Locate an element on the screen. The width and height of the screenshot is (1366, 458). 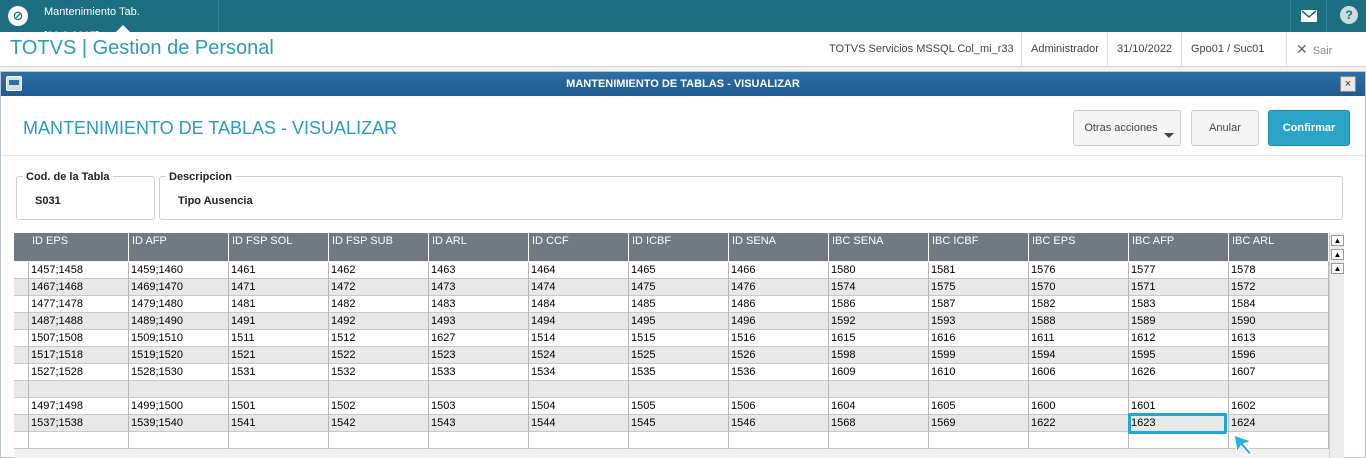
table-cell: 1489;1490 is located at coordinates (179, 321).